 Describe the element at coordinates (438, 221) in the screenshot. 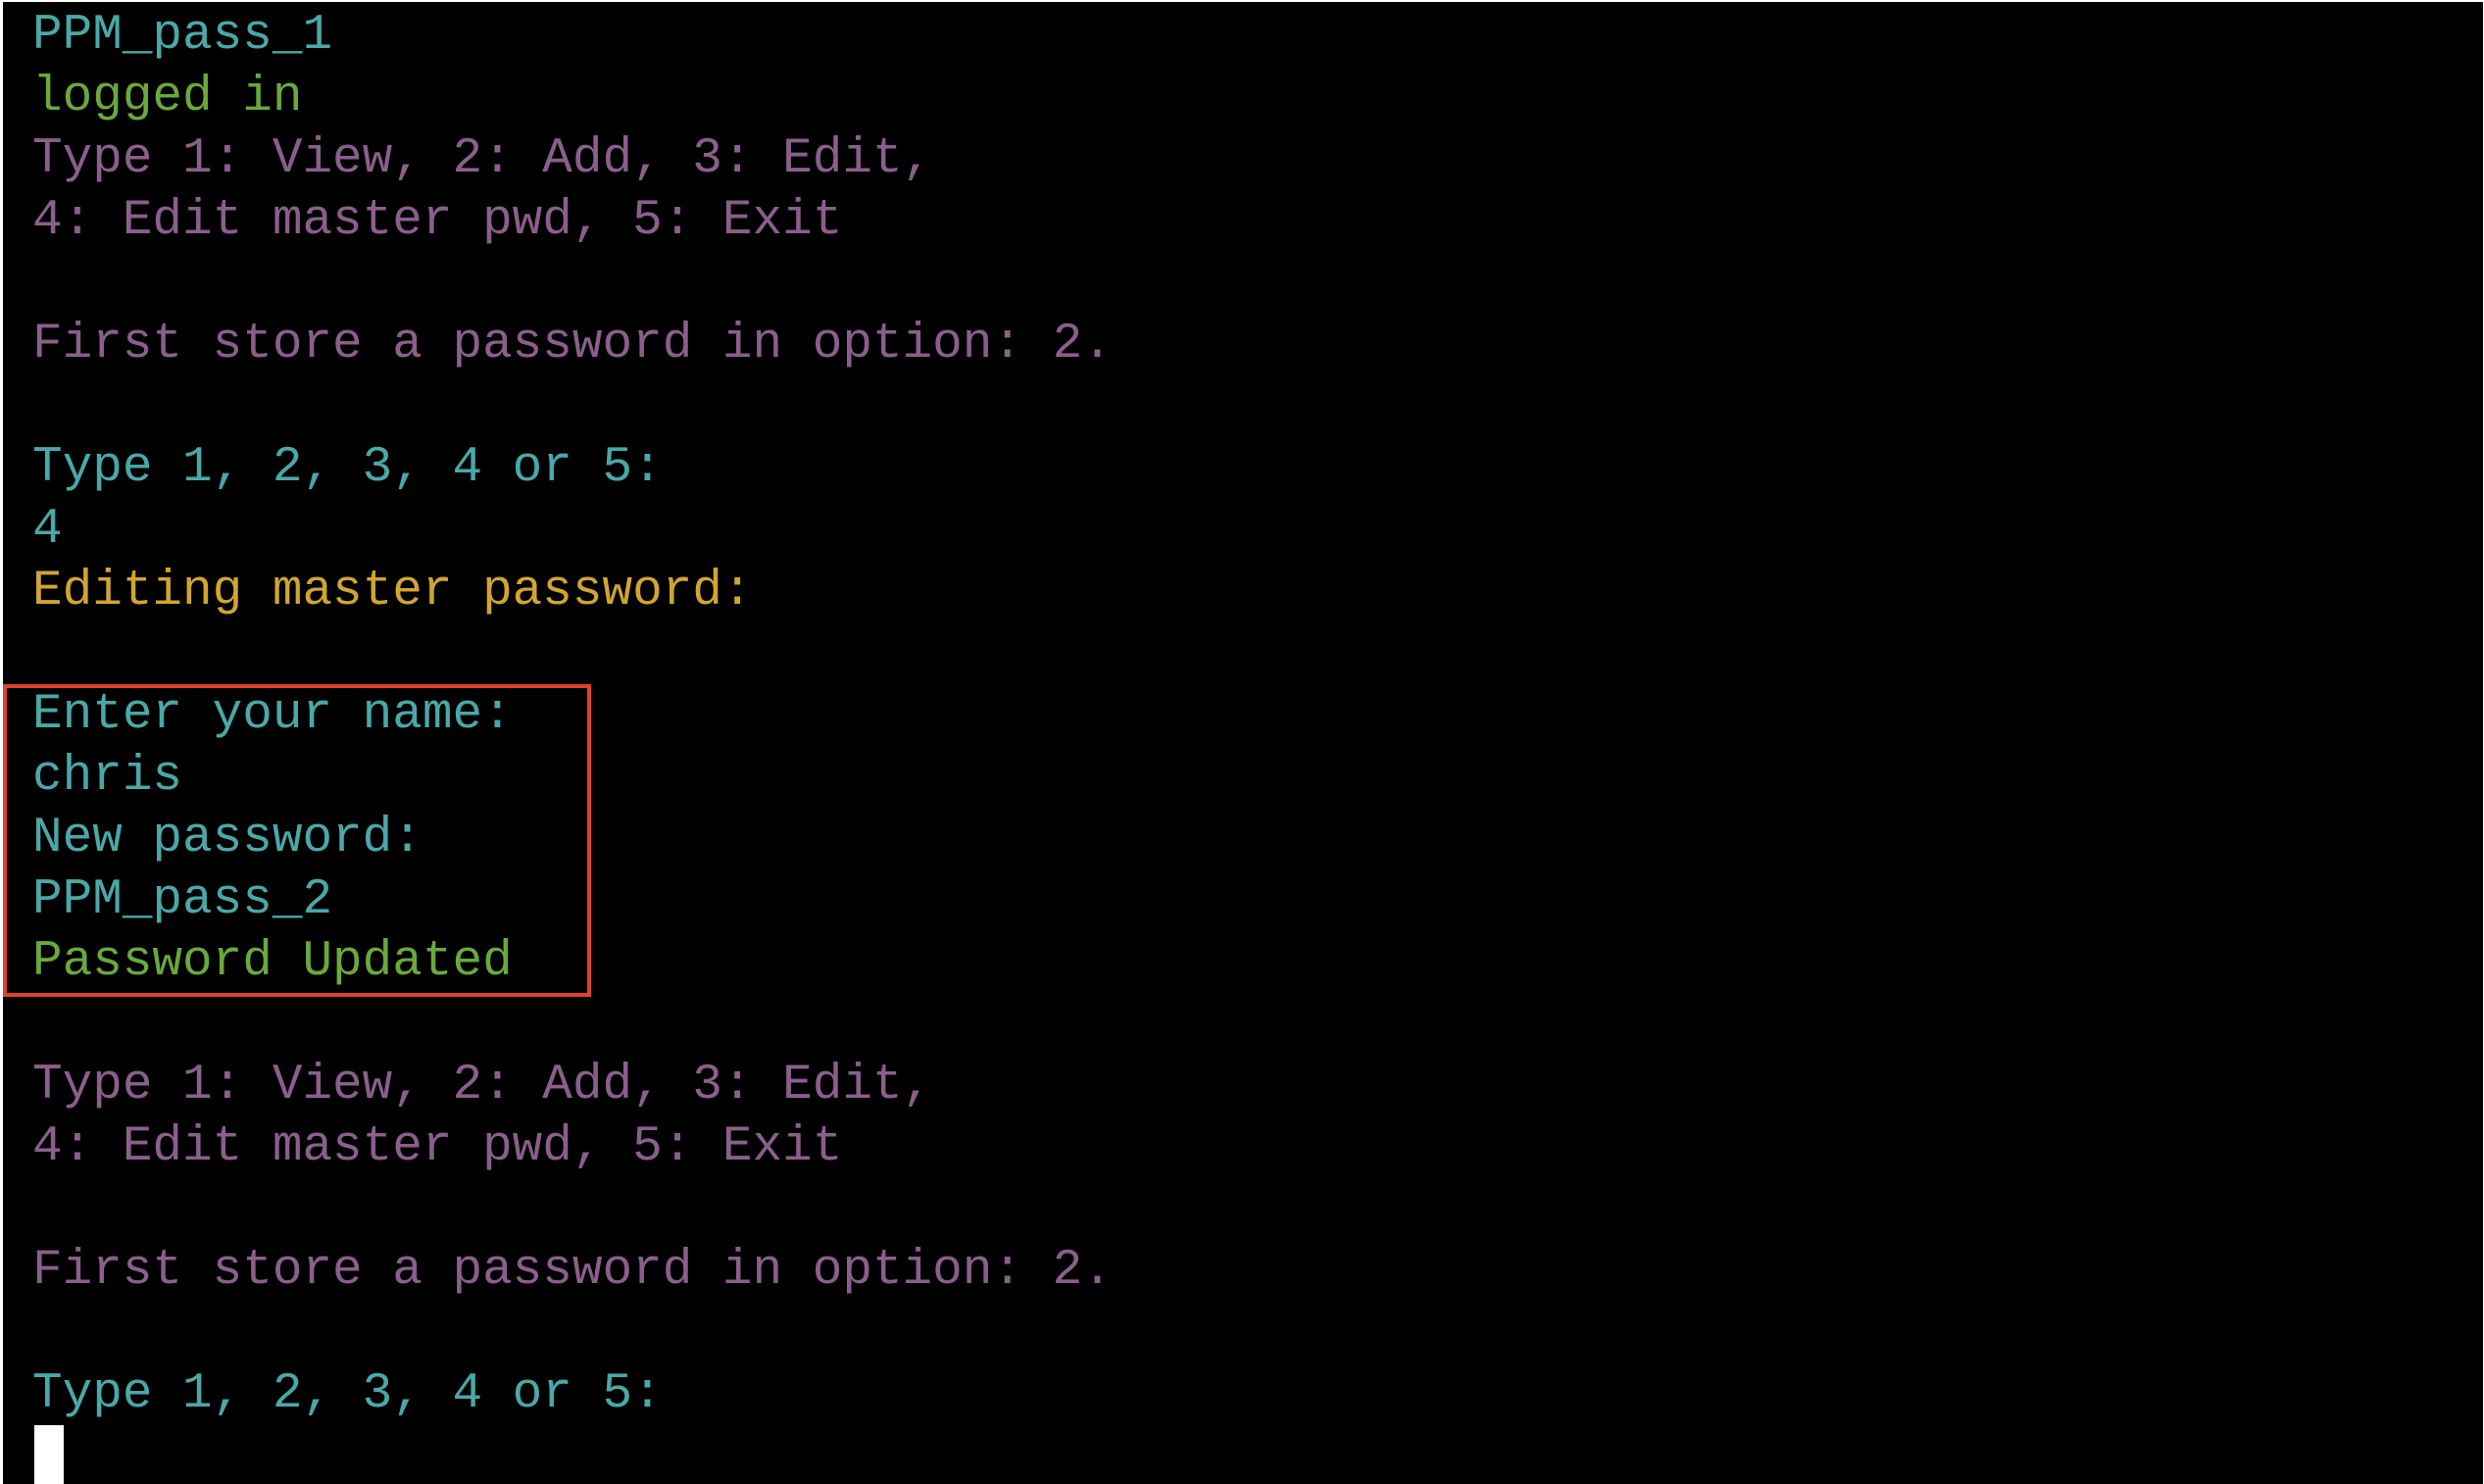

I see `terminal-line-menu-options-2: 4: Edit master pwd, 5: Exit` at that location.